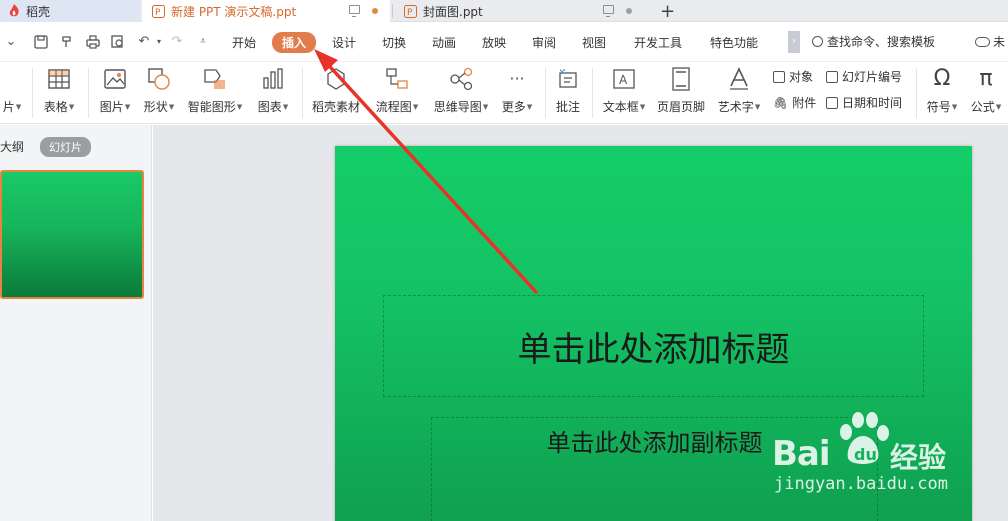 The image size is (1008, 521). What do you see at coordinates (519, 11) in the screenshot?
I see `tab-cover-ppt: P 封面图.ppt` at bounding box center [519, 11].